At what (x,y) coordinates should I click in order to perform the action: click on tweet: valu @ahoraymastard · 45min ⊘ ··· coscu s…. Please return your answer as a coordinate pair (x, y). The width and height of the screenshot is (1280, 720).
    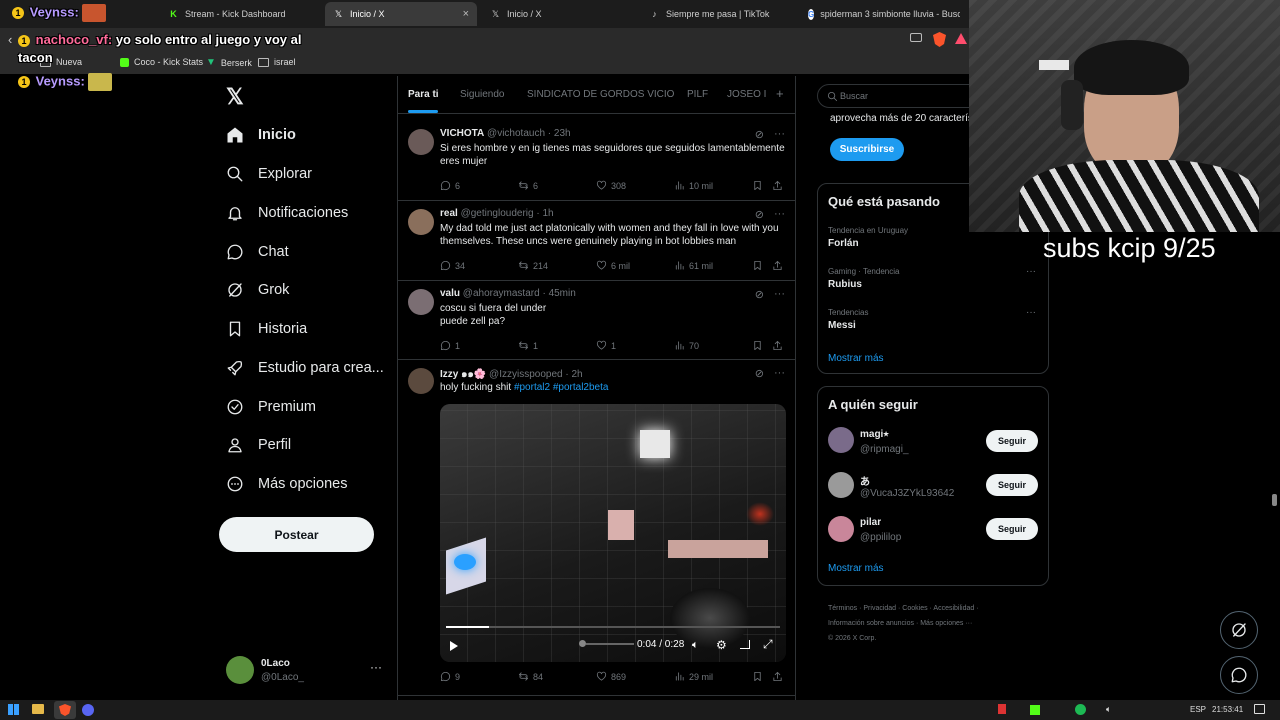
    Looking at the image, I should click on (596, 320).